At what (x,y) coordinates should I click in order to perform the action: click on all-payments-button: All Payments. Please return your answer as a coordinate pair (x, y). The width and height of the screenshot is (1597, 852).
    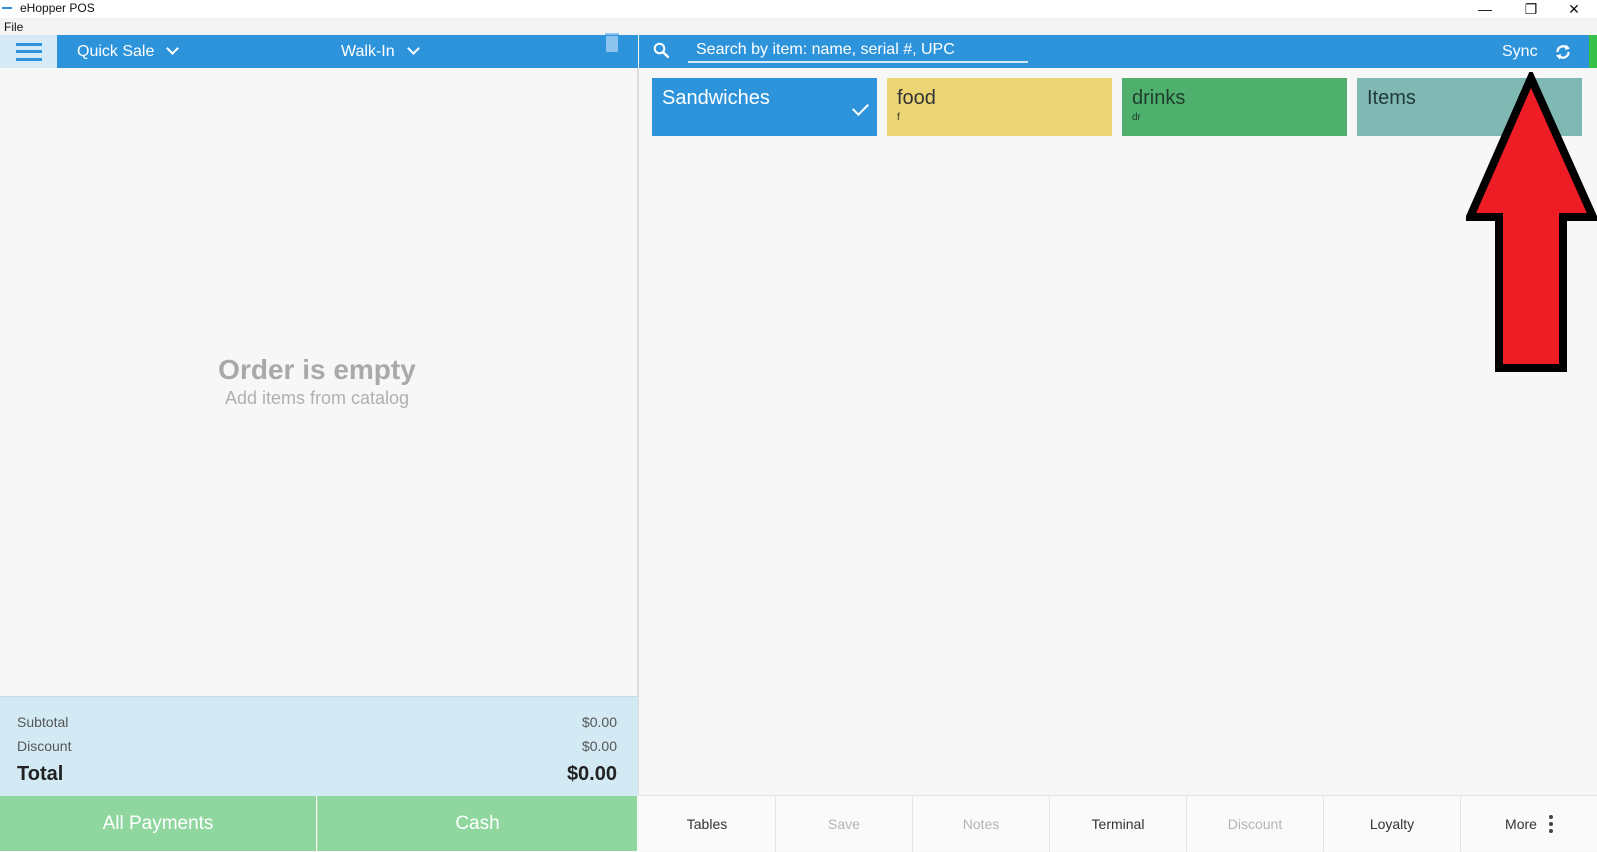
    Looking at the image, I should click on (158, 823).